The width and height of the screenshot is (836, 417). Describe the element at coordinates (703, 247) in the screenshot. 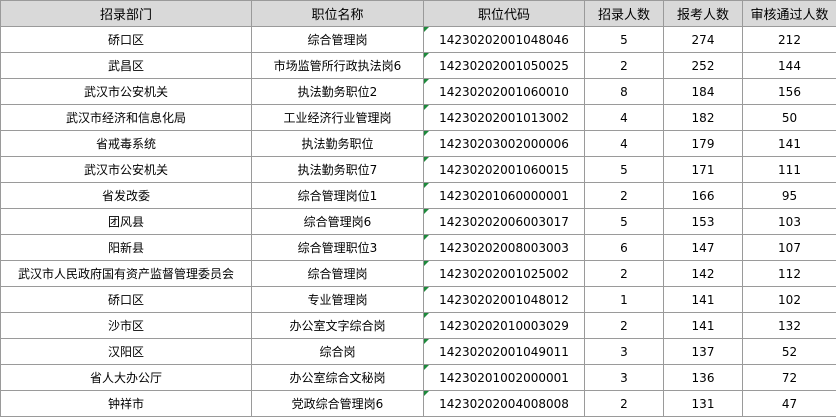

I see `cell-applicant-count: 147` at that location.